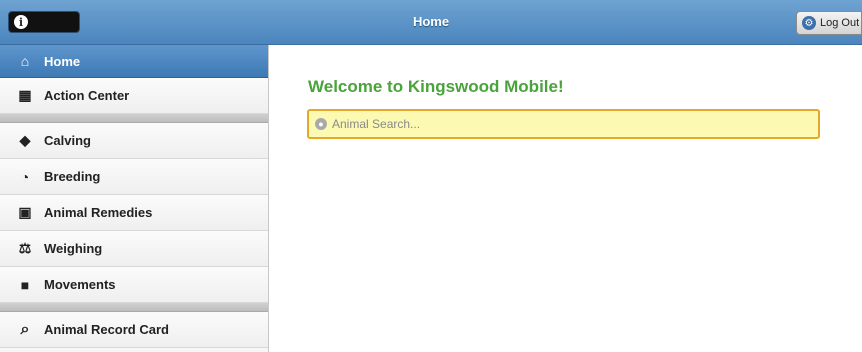 This screenshot has height=352, width=862. What do you see at coordinates (134, 141) in the screenshot?
I see `sidebar-item-calving: ◆ Calving` at bounding box center [134, 141].